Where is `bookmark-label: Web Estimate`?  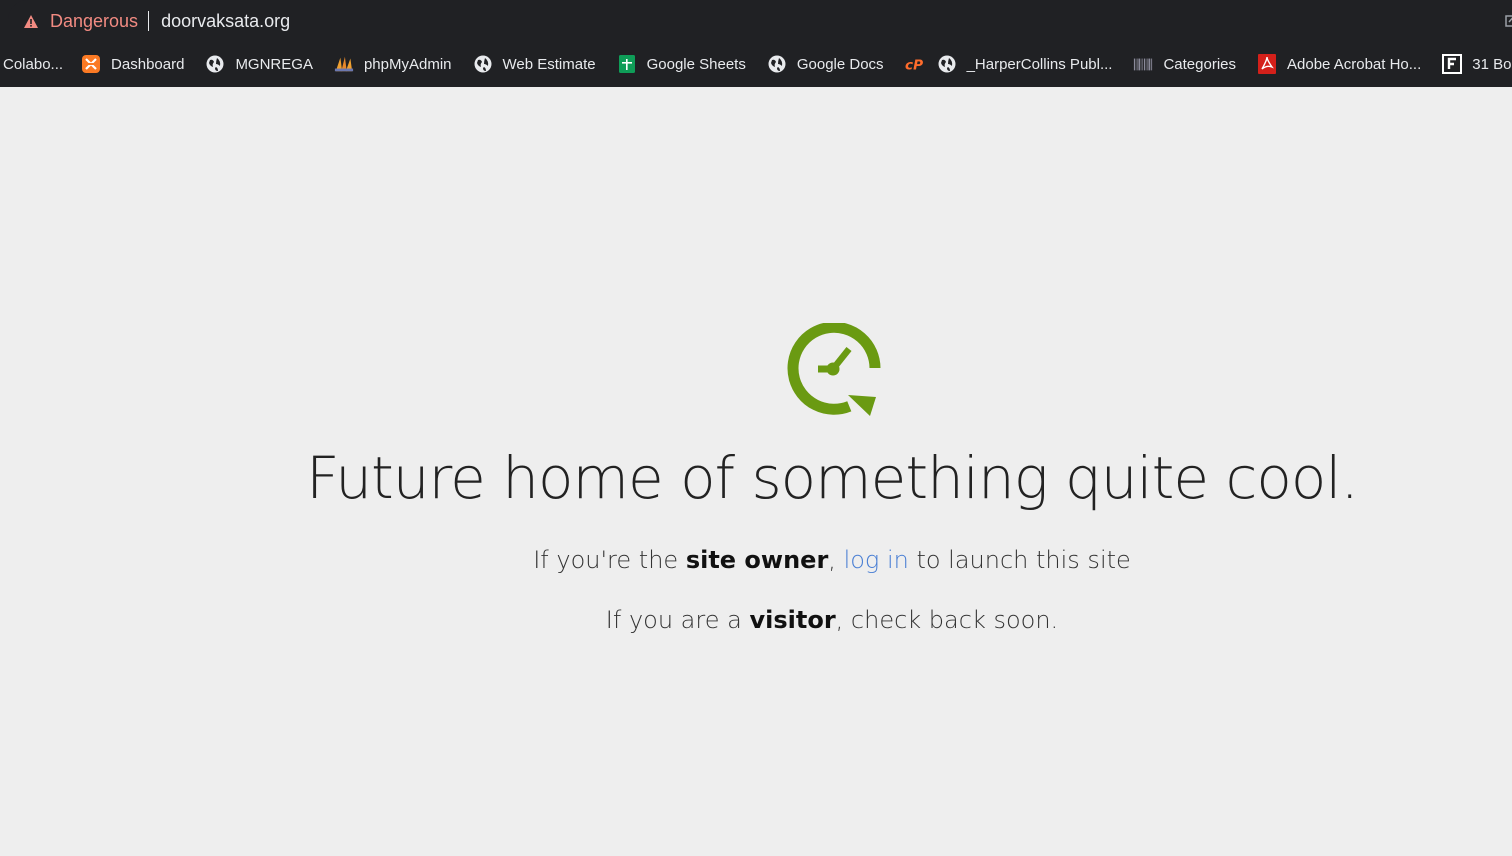 bookmark-label: Web Estimate is located at coordinates (549, 64).